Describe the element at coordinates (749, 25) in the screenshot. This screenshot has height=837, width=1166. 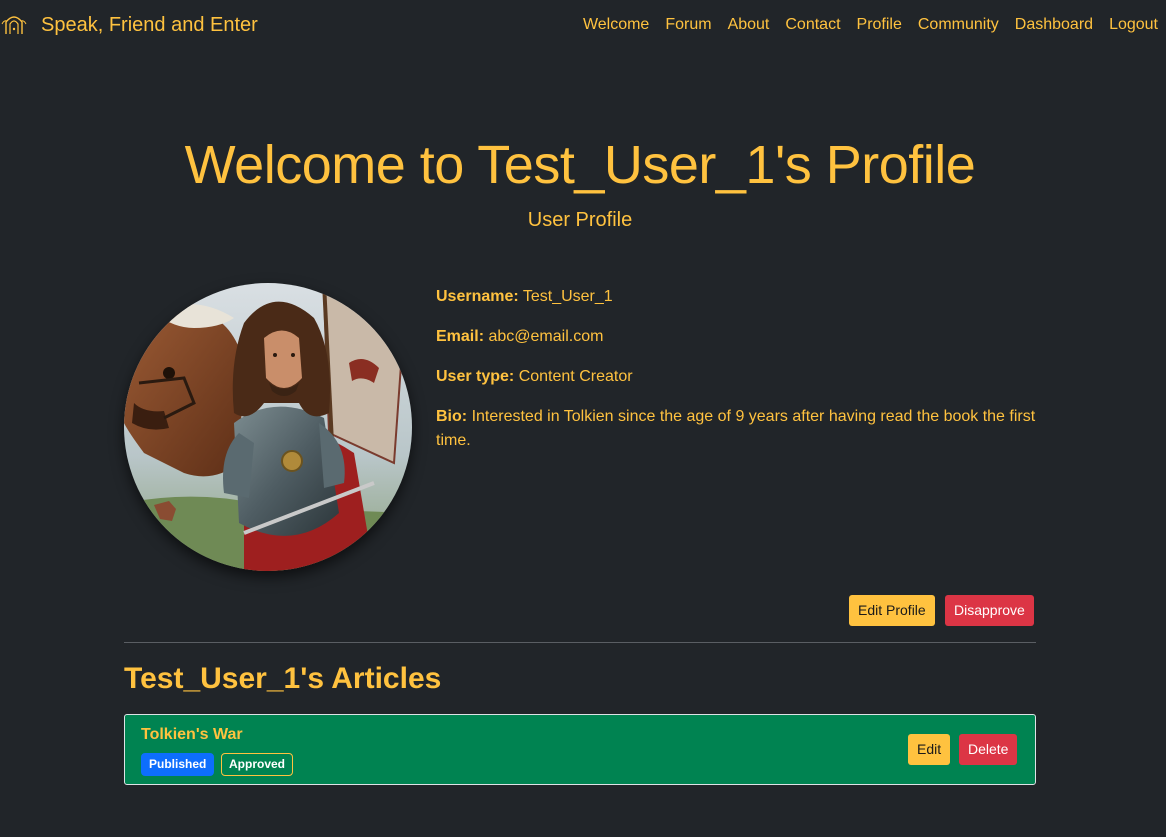
I see `nav-link-about: About` at that location.